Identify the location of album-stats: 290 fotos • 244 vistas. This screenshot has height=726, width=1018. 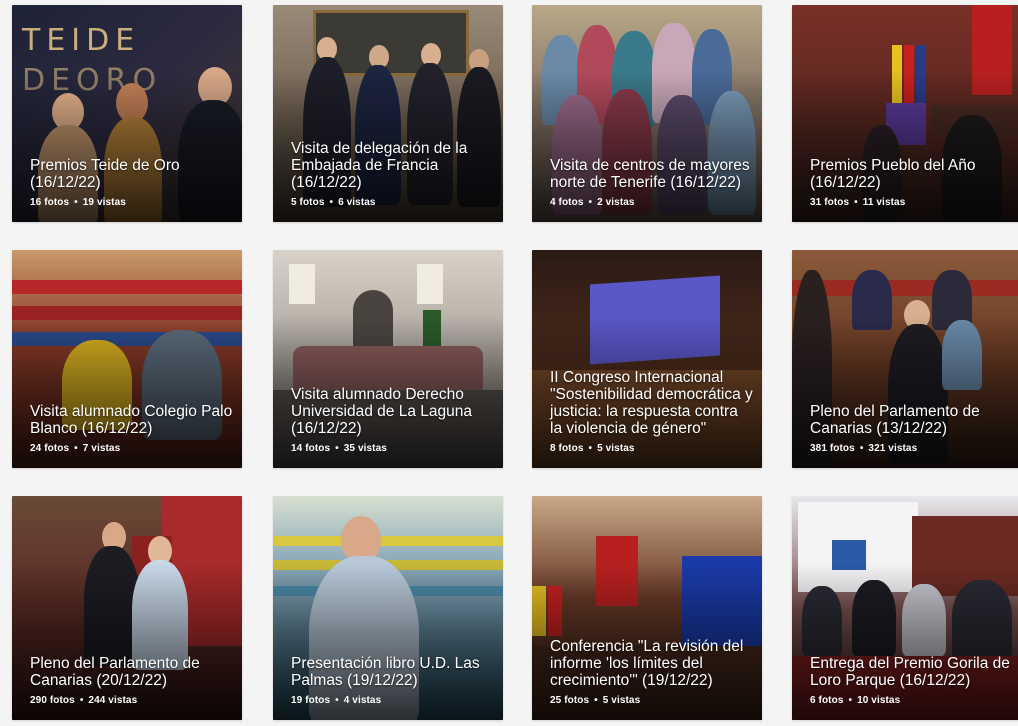
(84, 700).